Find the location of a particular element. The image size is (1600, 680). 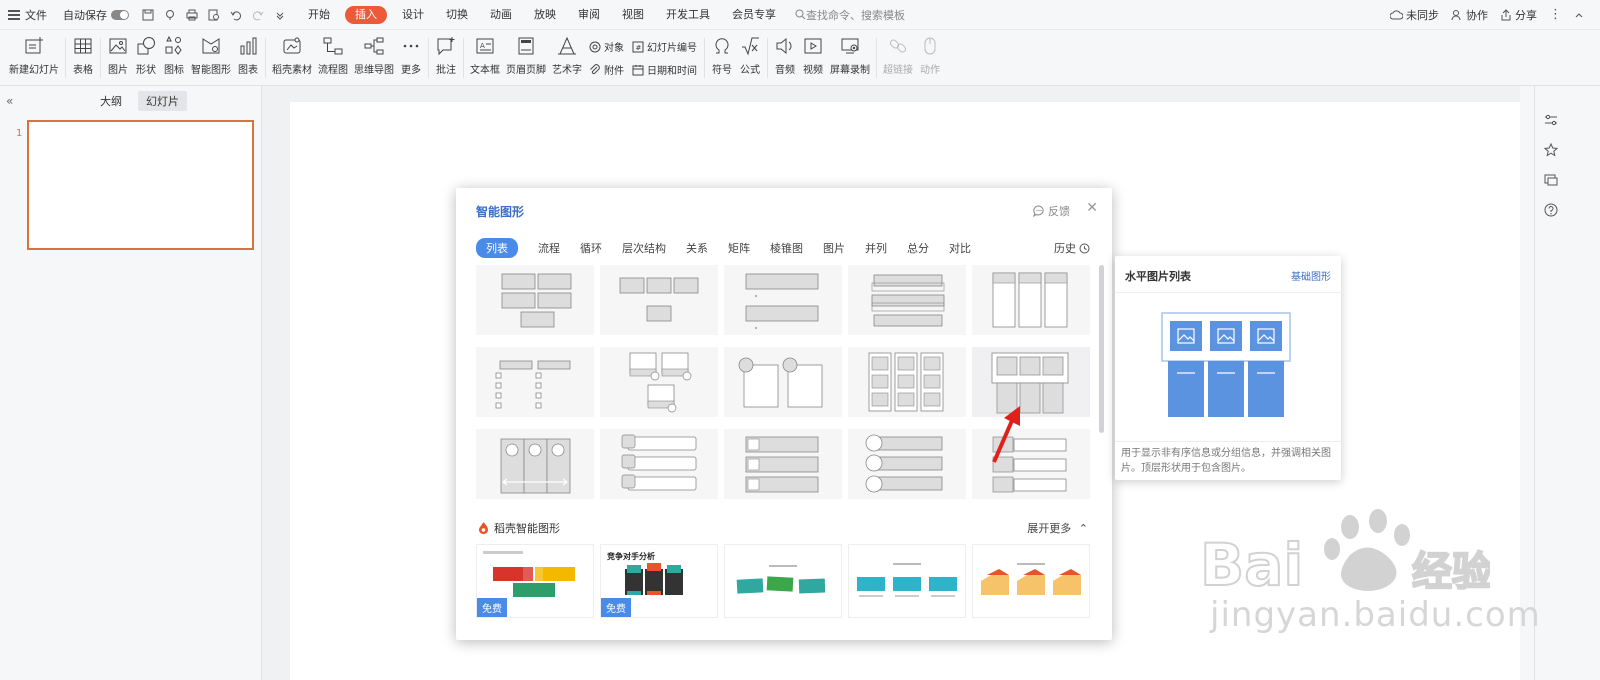

wordart-icon is located at coordinates (567, 46).